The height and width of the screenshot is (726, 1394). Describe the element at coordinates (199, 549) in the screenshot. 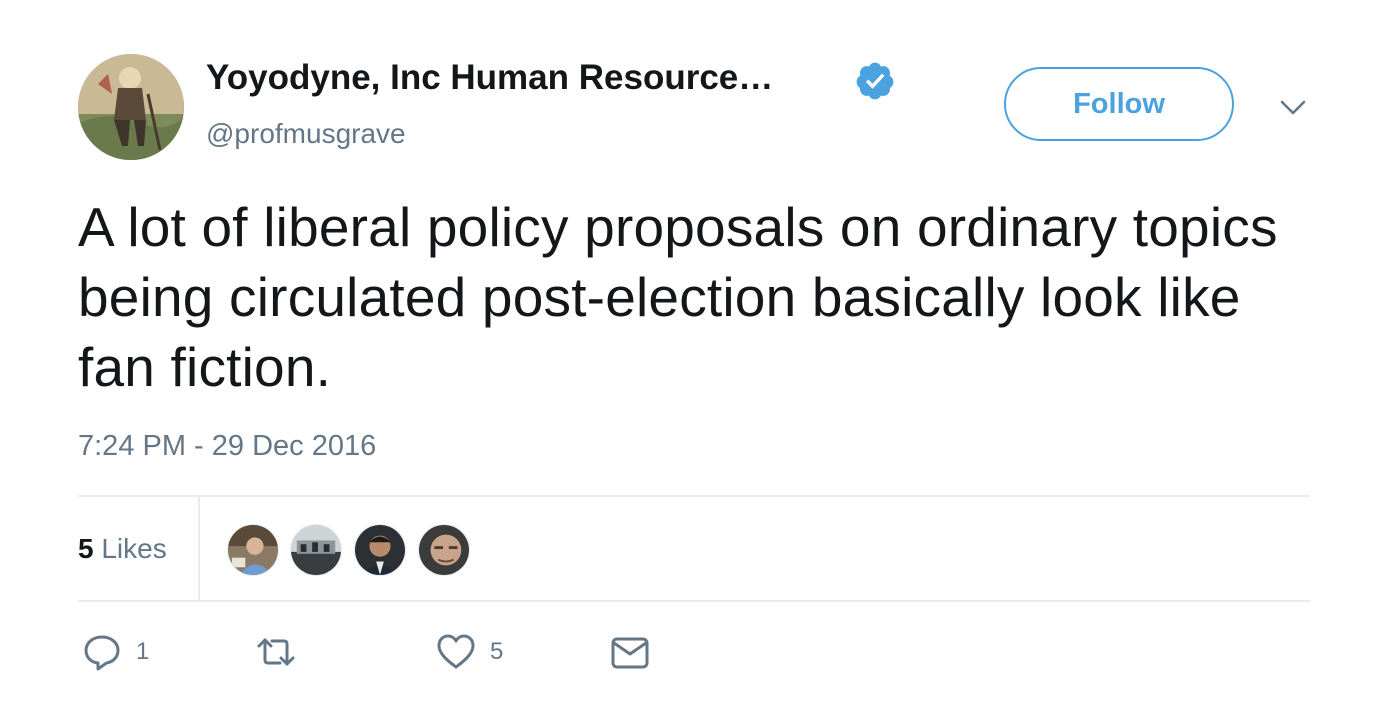

I see `stats-vertical-divider` at that location.